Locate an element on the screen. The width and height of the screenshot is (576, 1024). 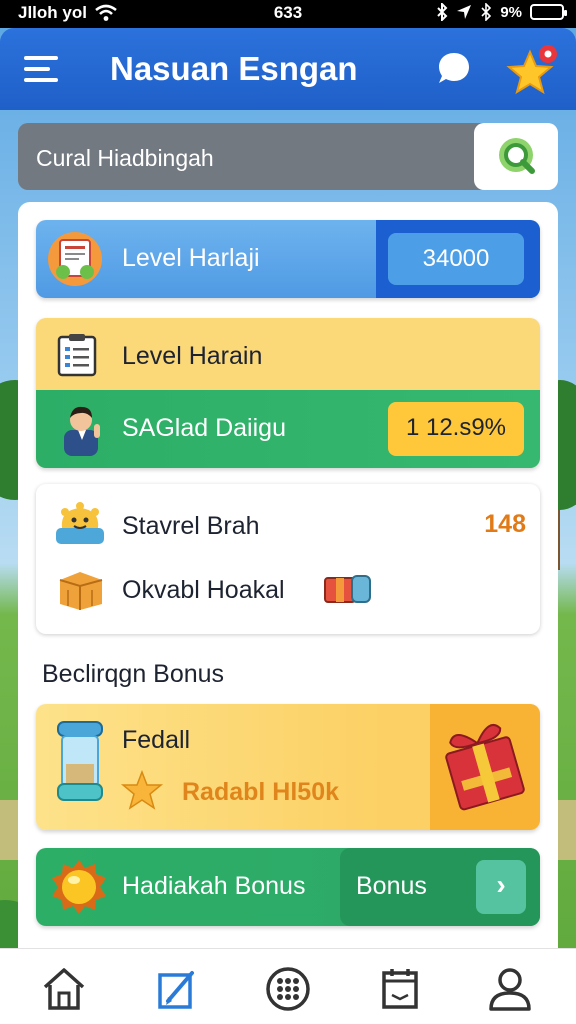
certificate-icon is located at coordinates (75, 259).